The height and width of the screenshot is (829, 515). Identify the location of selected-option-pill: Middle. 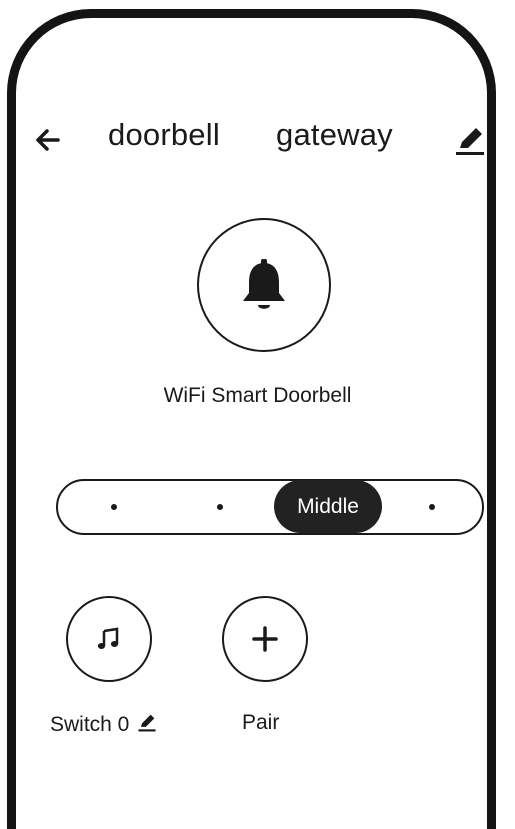
(328, 506).